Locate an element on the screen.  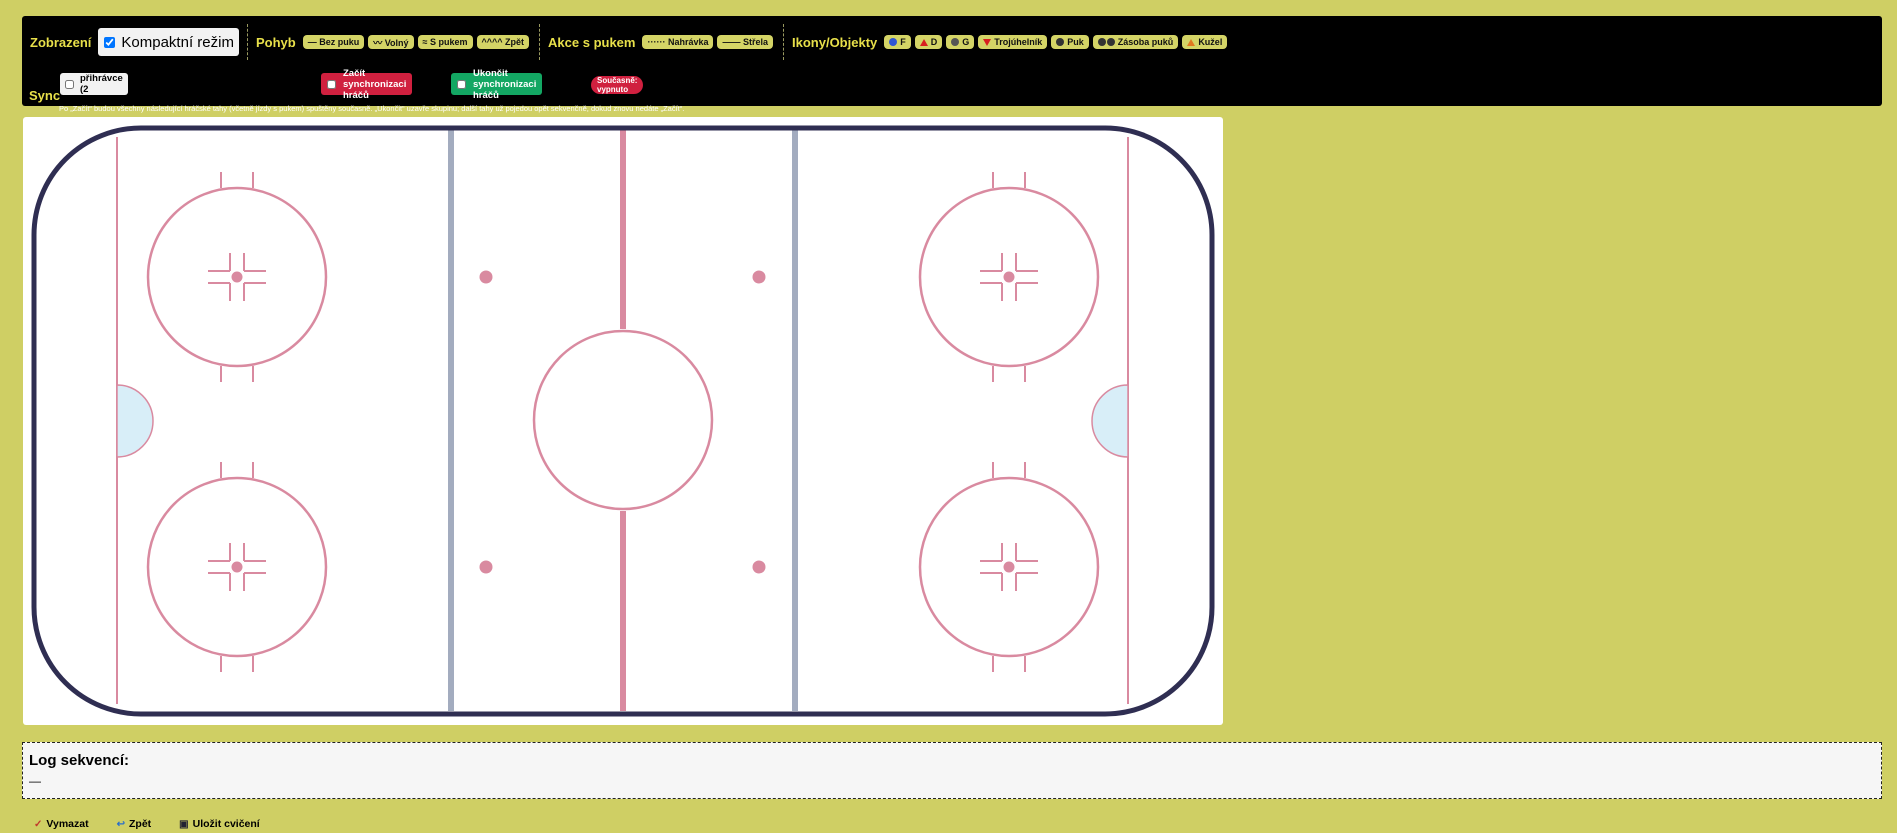
end-sync-label: Ukončit synchronizaci hráčů is located at coordinates (505, 84).